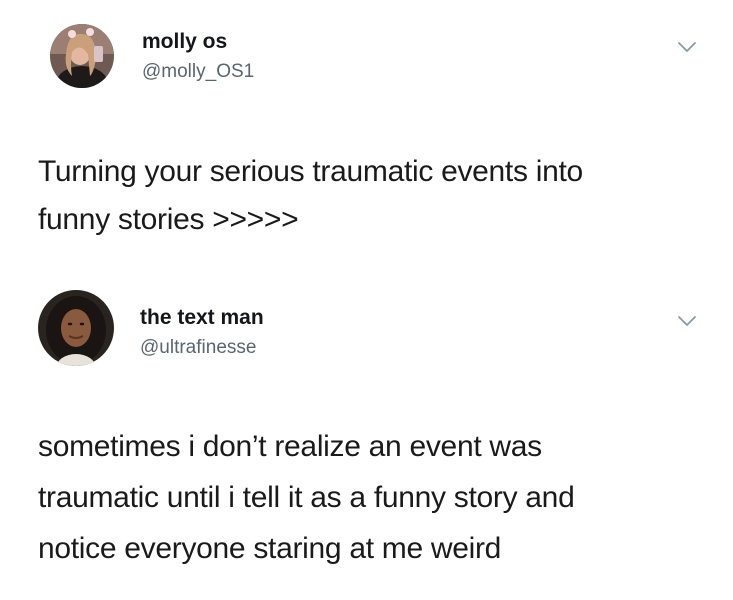 The height and width of the screenshot is (600, 733). What do you see at coordinates (270, 548) in the screenshot?
I see `tweet-text-line: notice everyone staring at me weird` at bounding box center [270, 548].